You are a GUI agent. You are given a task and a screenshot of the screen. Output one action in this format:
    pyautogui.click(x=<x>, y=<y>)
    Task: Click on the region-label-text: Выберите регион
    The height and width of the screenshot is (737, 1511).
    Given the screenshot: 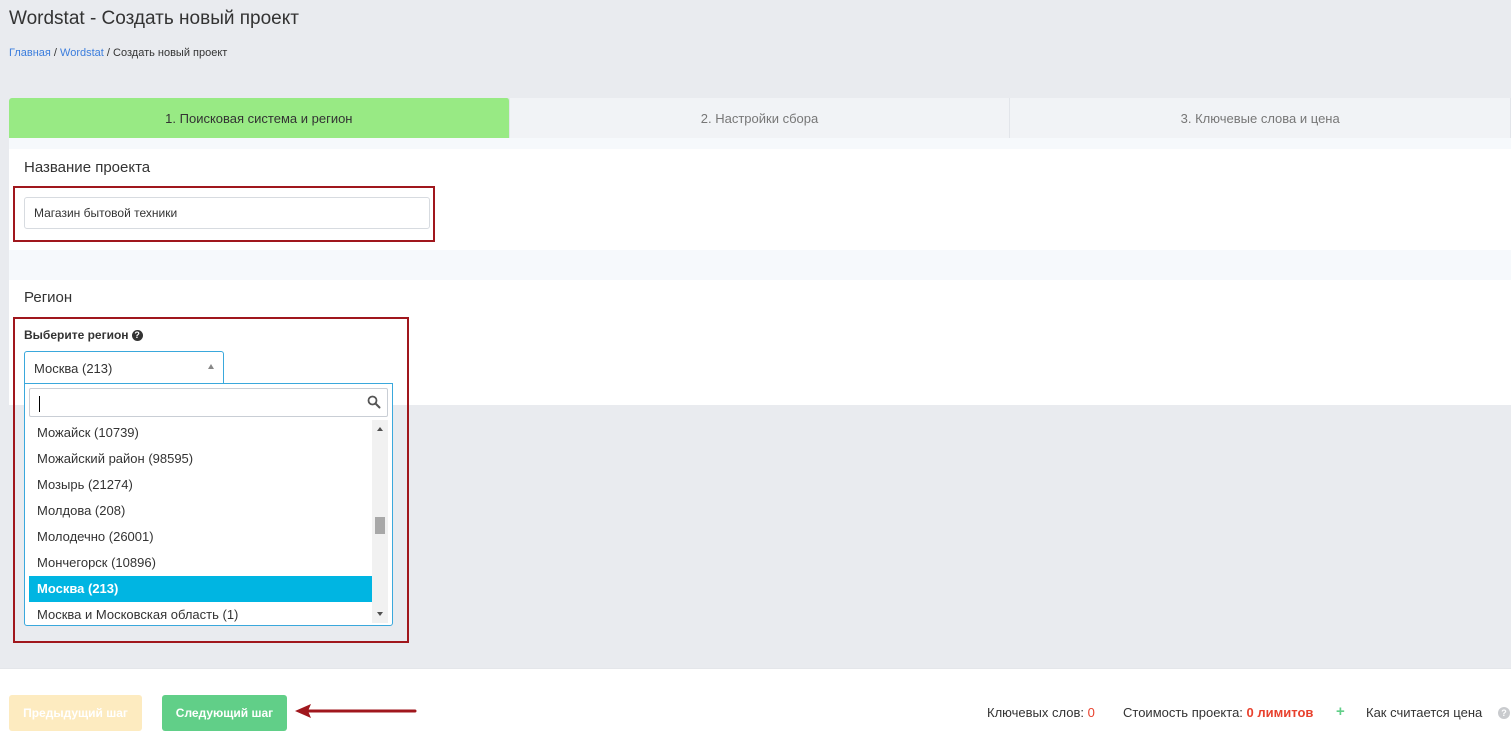 What is the action you would take?
    pyautogui.click(x=76, y=335)
    